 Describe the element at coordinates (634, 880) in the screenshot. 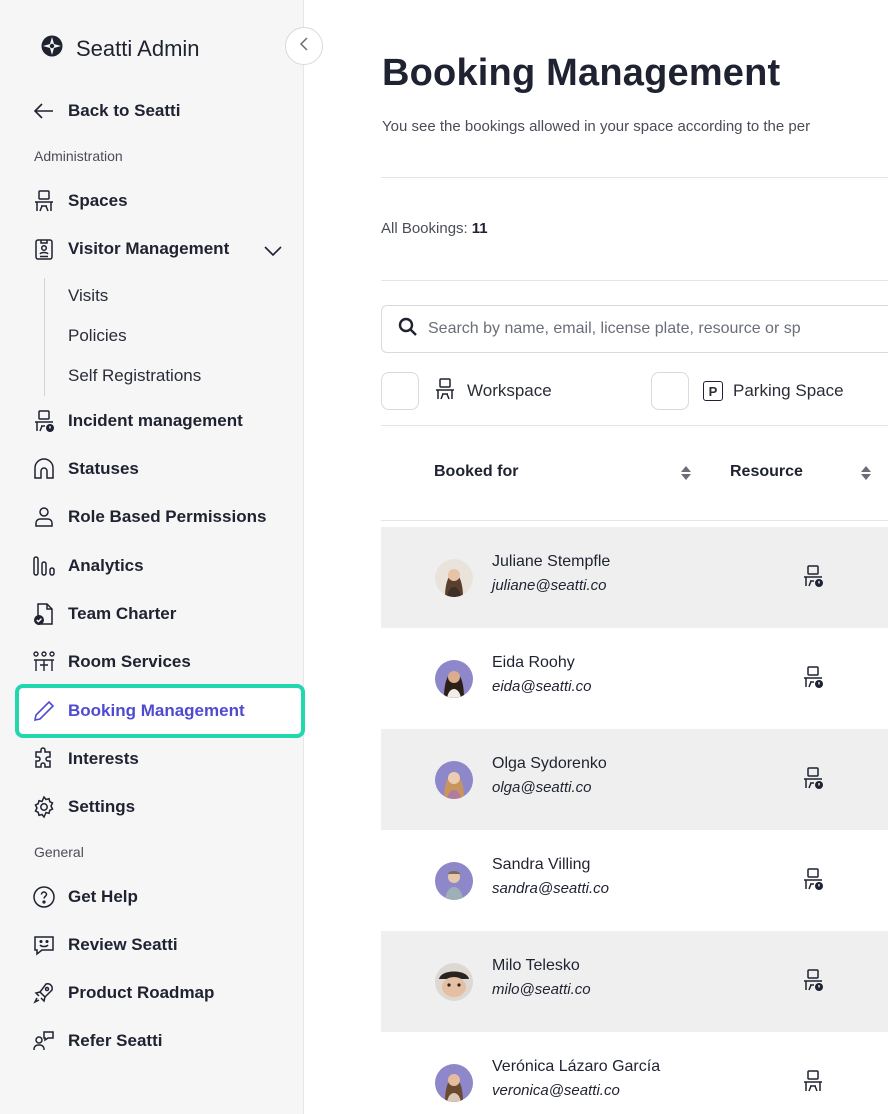

I see `table-row: Sandra Villing sandra@seatti.co` at that location.